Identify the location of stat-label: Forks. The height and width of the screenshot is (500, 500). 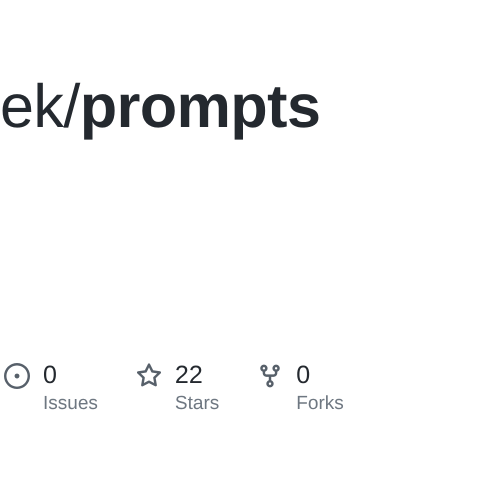
(320, 404).